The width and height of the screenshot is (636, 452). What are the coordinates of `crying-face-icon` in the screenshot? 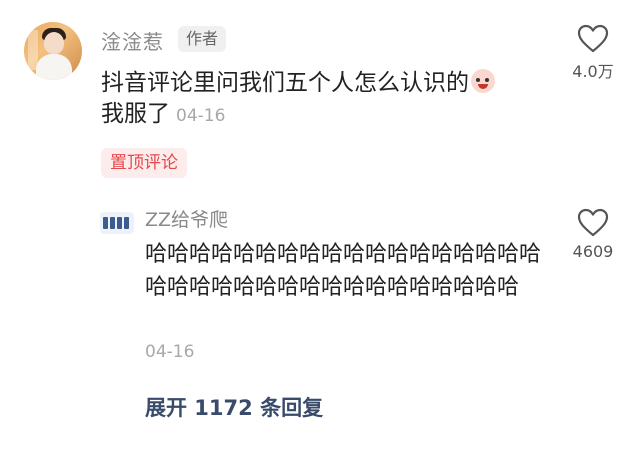 It's located at (483, 81).